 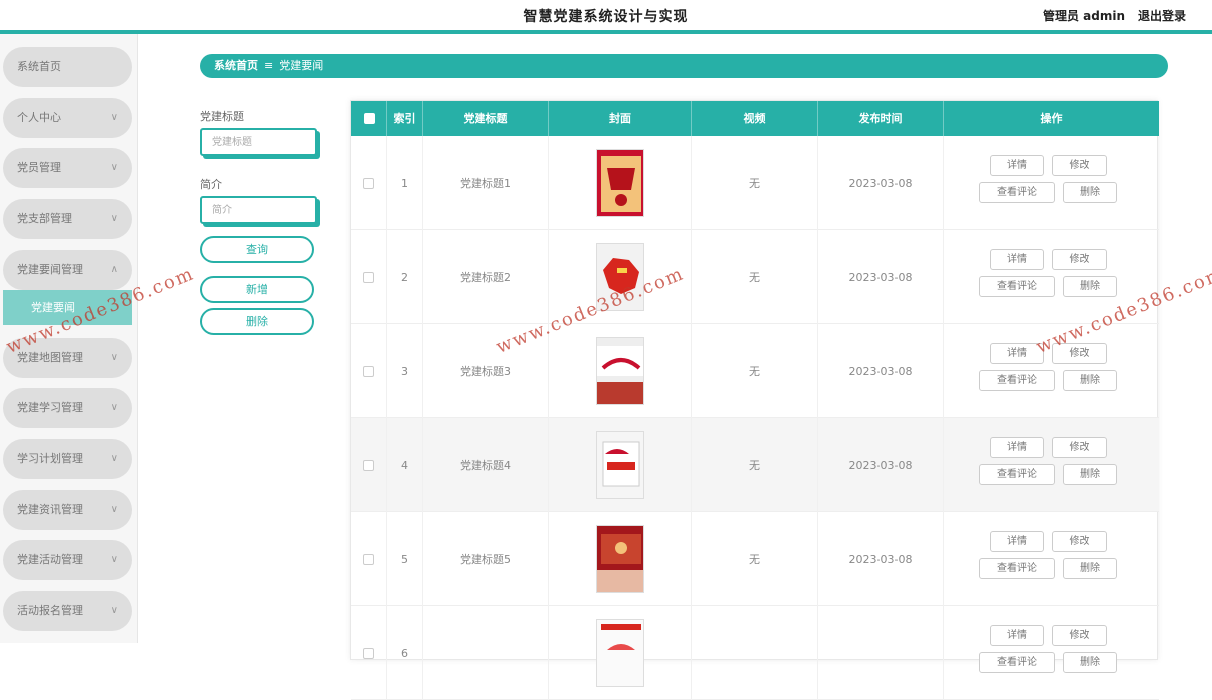 What do you see at coordinates (257, 289) in the screenshot?
I see `add-button: 新增` at bounding box center [257, 289].